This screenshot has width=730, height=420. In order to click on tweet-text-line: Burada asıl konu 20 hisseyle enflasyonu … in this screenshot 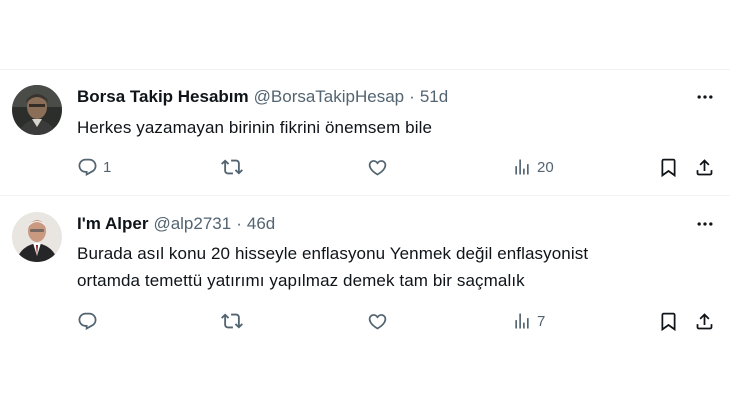, I will do `click(333, 253)`.